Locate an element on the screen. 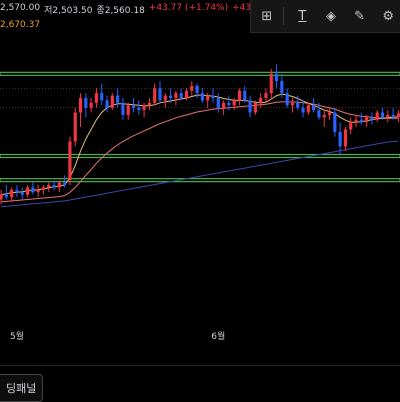 The height and width of the screenshot is (402, 400). close-label: 종 is located at coordinates (100, 11).